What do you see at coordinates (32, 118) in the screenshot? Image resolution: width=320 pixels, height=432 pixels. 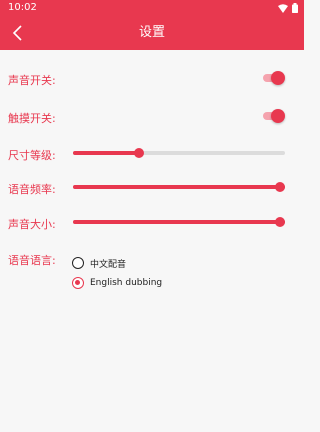 I see `touch-switch-label: 触摸开关:` at bounding box center [32, 118].